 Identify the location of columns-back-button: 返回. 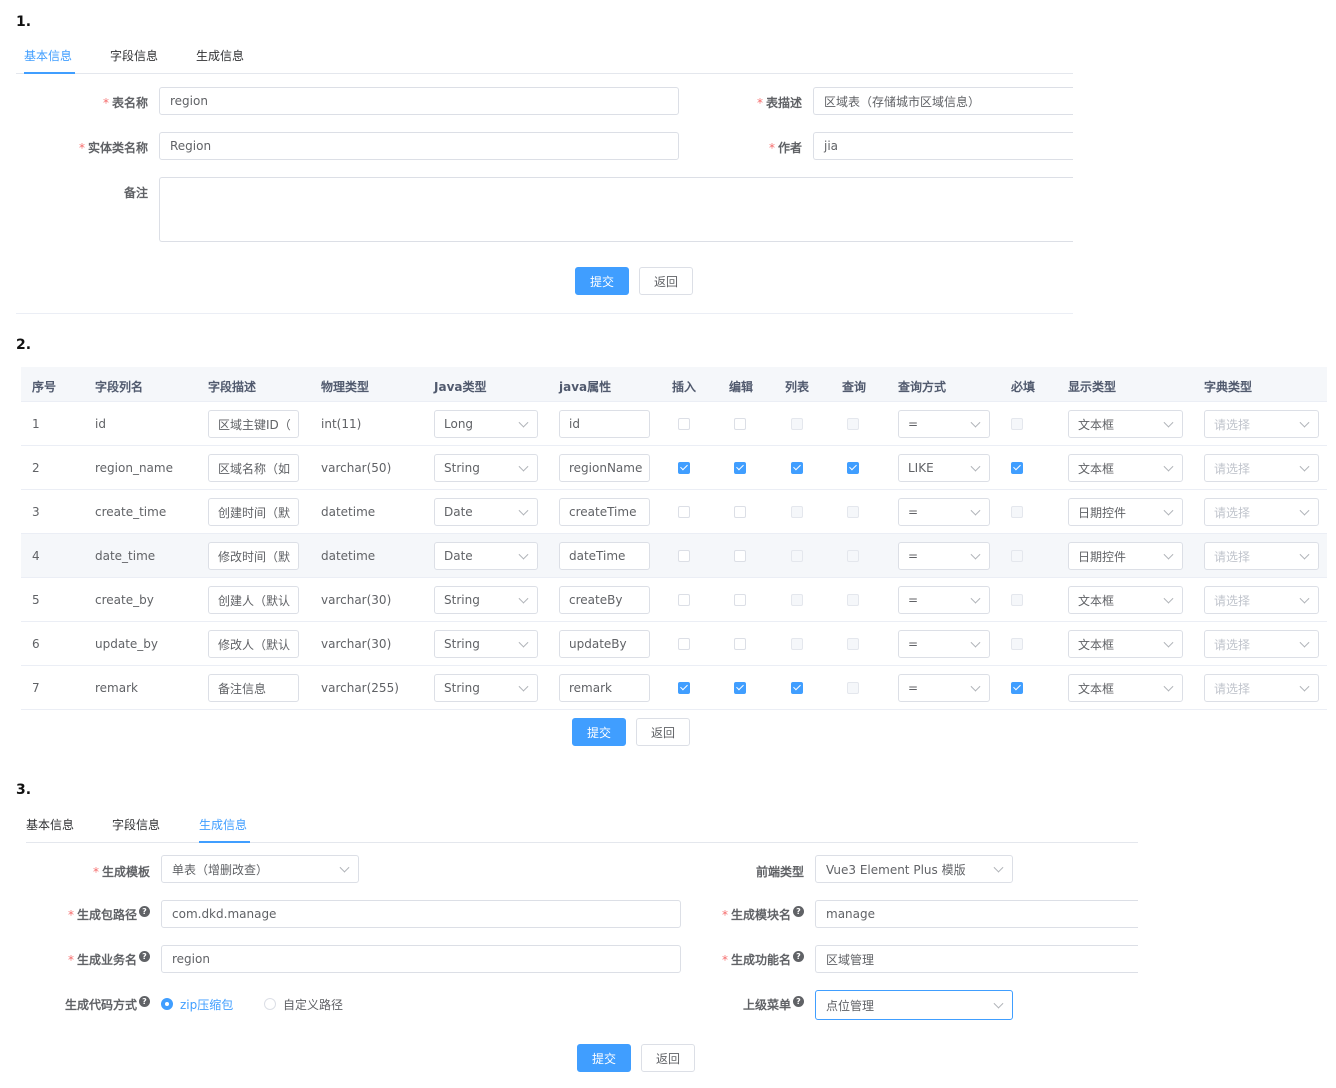
(663, 732).